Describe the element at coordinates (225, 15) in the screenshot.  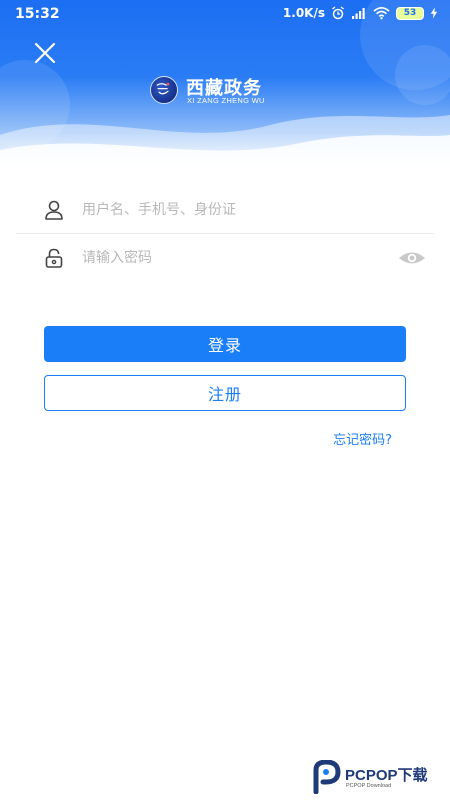
I see `status-bar: 15:32 1.0K/s 53` at that location.